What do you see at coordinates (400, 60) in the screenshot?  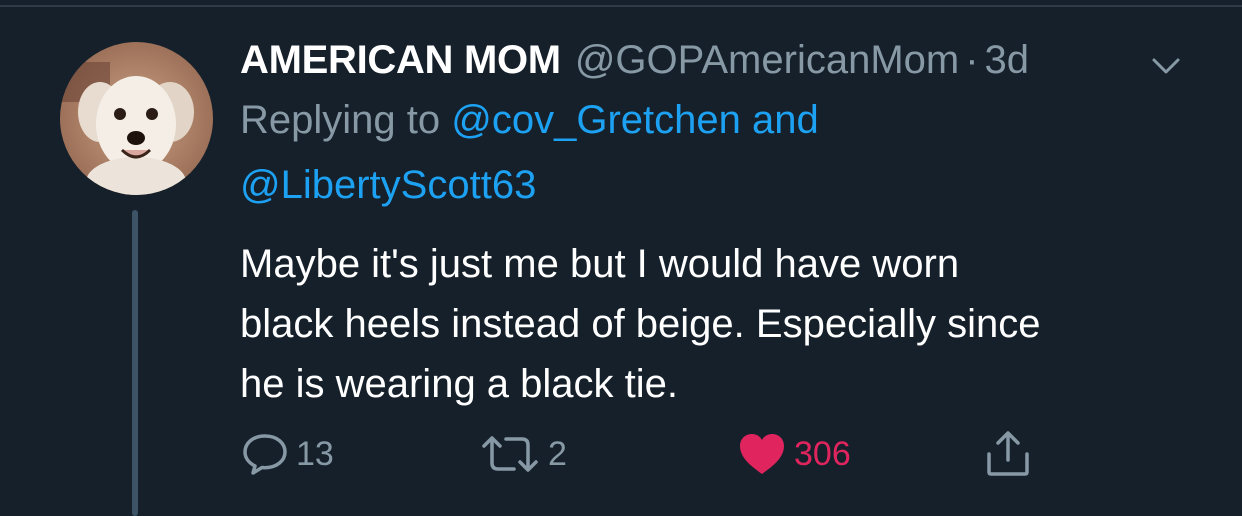 I see `display-name: AMERICAN MOM` at bounding box center [400, 60].